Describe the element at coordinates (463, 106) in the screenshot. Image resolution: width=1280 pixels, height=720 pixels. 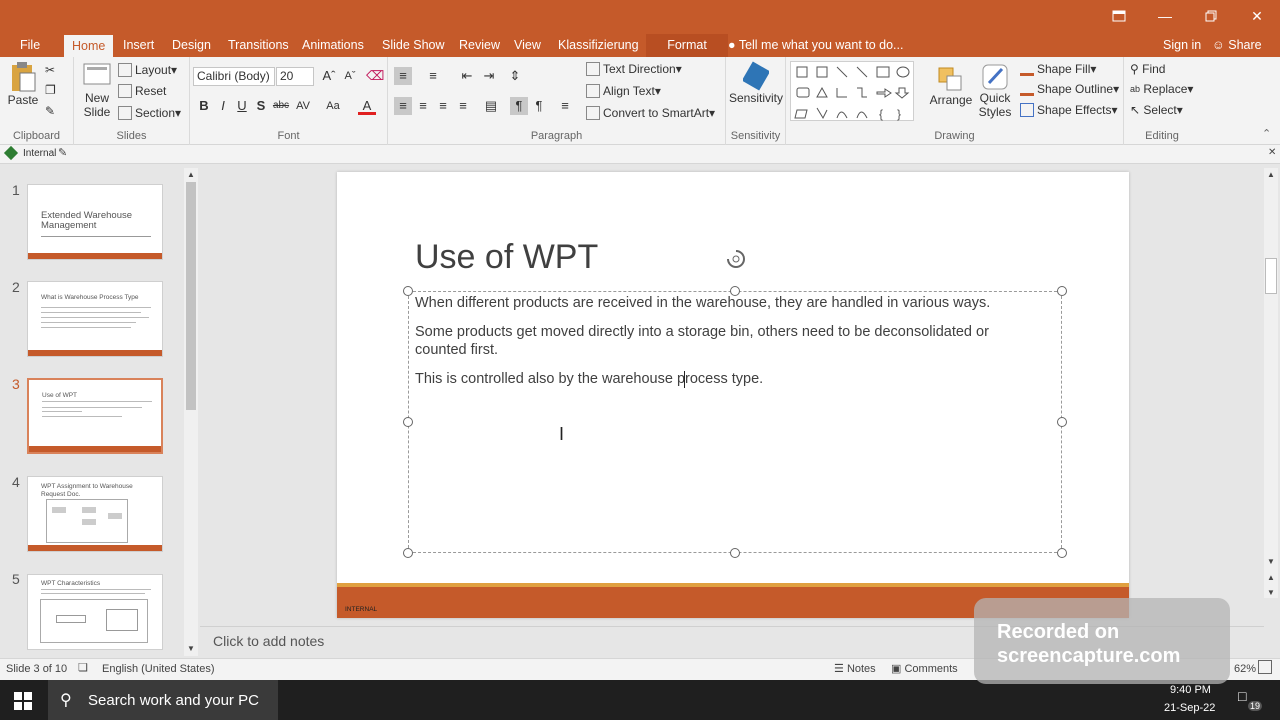
I see `justify-icon: ≡` at that location.